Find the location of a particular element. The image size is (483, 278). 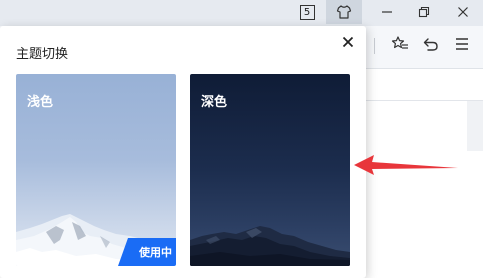

menu-icon is located at coordinates (462, 46).